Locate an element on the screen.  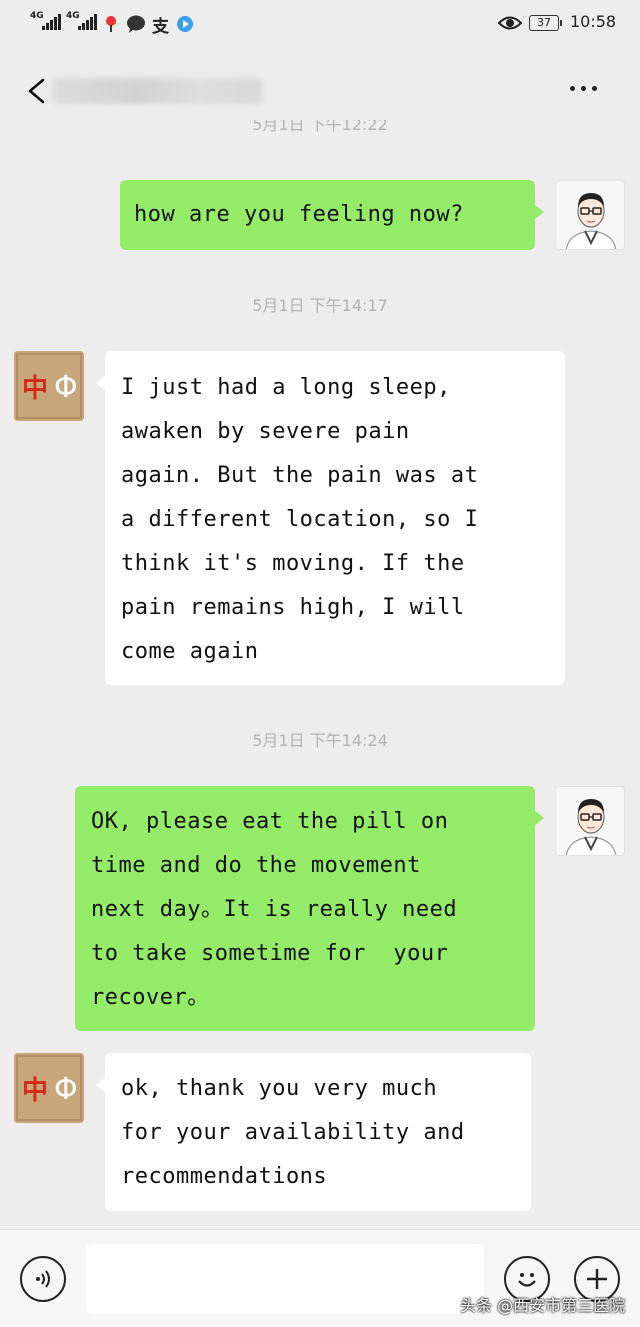
chat-icon is located at coordinates (136, 24).